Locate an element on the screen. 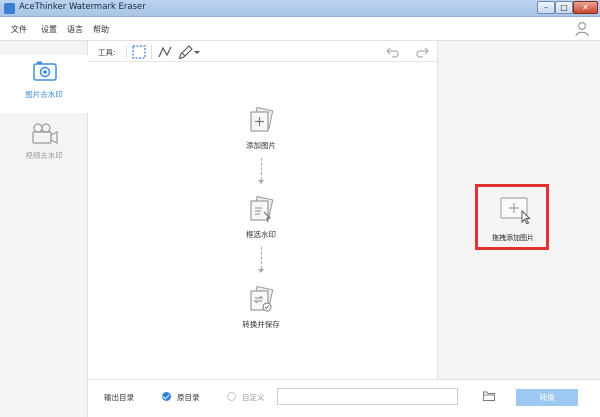 This screenshot has height=417, width=600. step-select-watermark: 框选水印 is located at coordinates (261, 217).